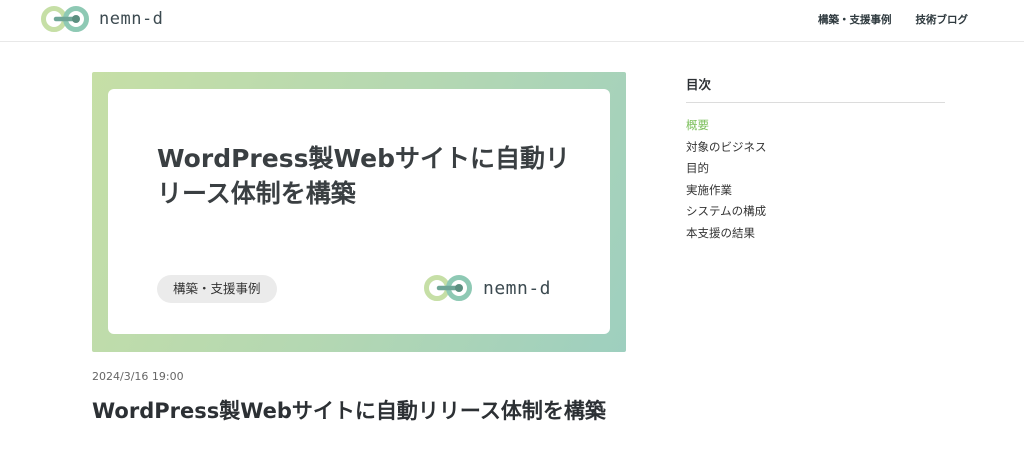 The height and width of the screenshot is (464, 1024). I want to click on category-tag: 構築・支援事例, so click(217, 289).